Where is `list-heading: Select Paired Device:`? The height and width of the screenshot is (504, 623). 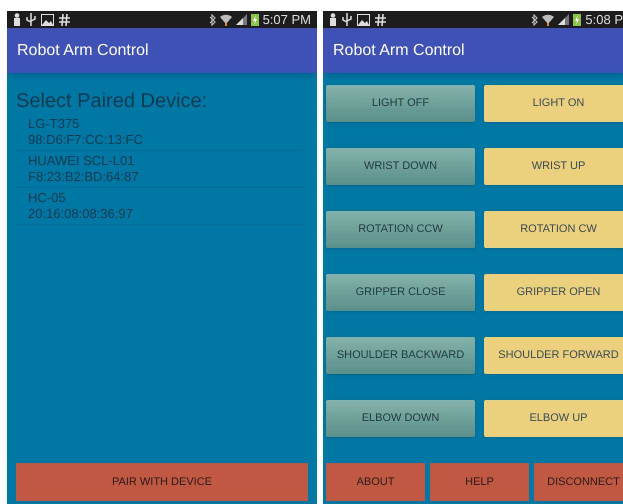
list-heading: Select Paired Device: is located at coordinates (112, 101).